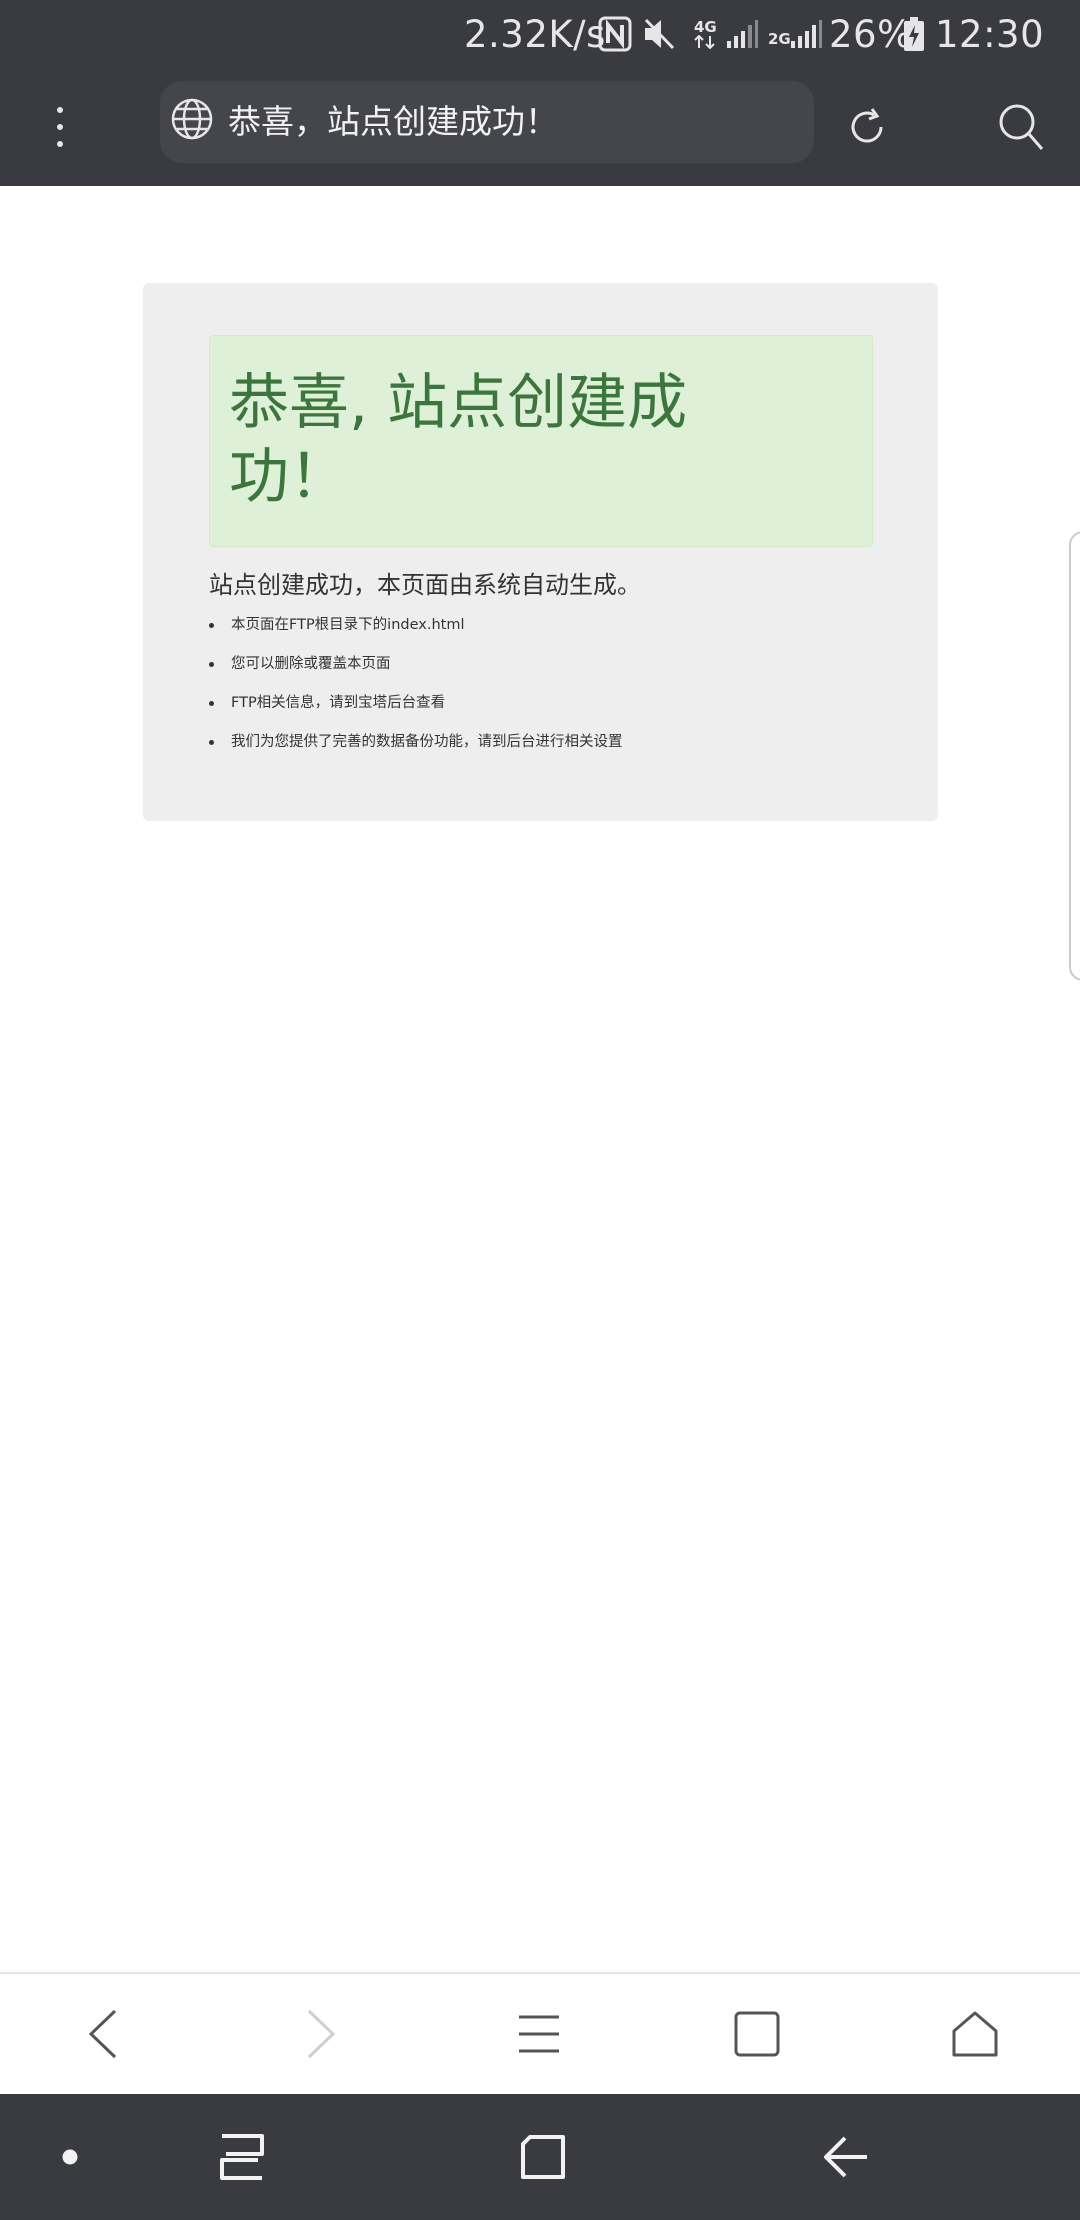  I want to click on success-alert: 恭喜, 站点创建成功！, so click(541, 441).